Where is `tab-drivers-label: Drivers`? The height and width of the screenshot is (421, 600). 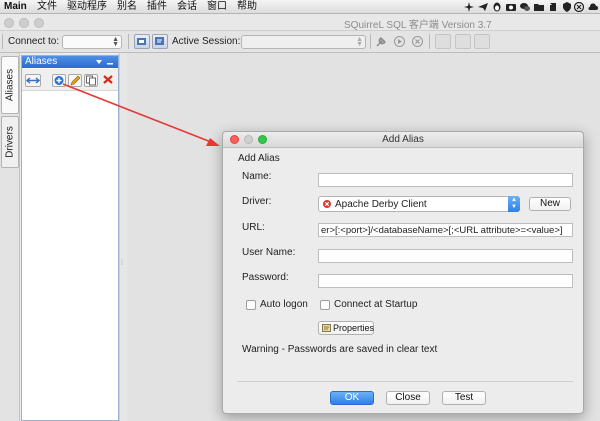
tab-drivers-label: Drivers is located at coordinates (10, 142).